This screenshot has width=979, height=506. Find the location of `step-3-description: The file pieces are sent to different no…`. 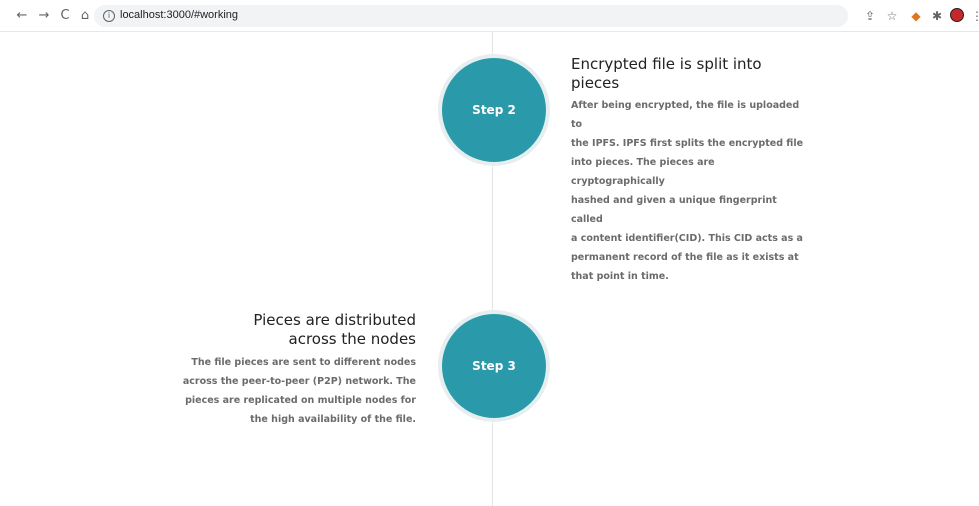

step-3-description: The file pieces are sent to different no… is located at coordinates (296, 391).